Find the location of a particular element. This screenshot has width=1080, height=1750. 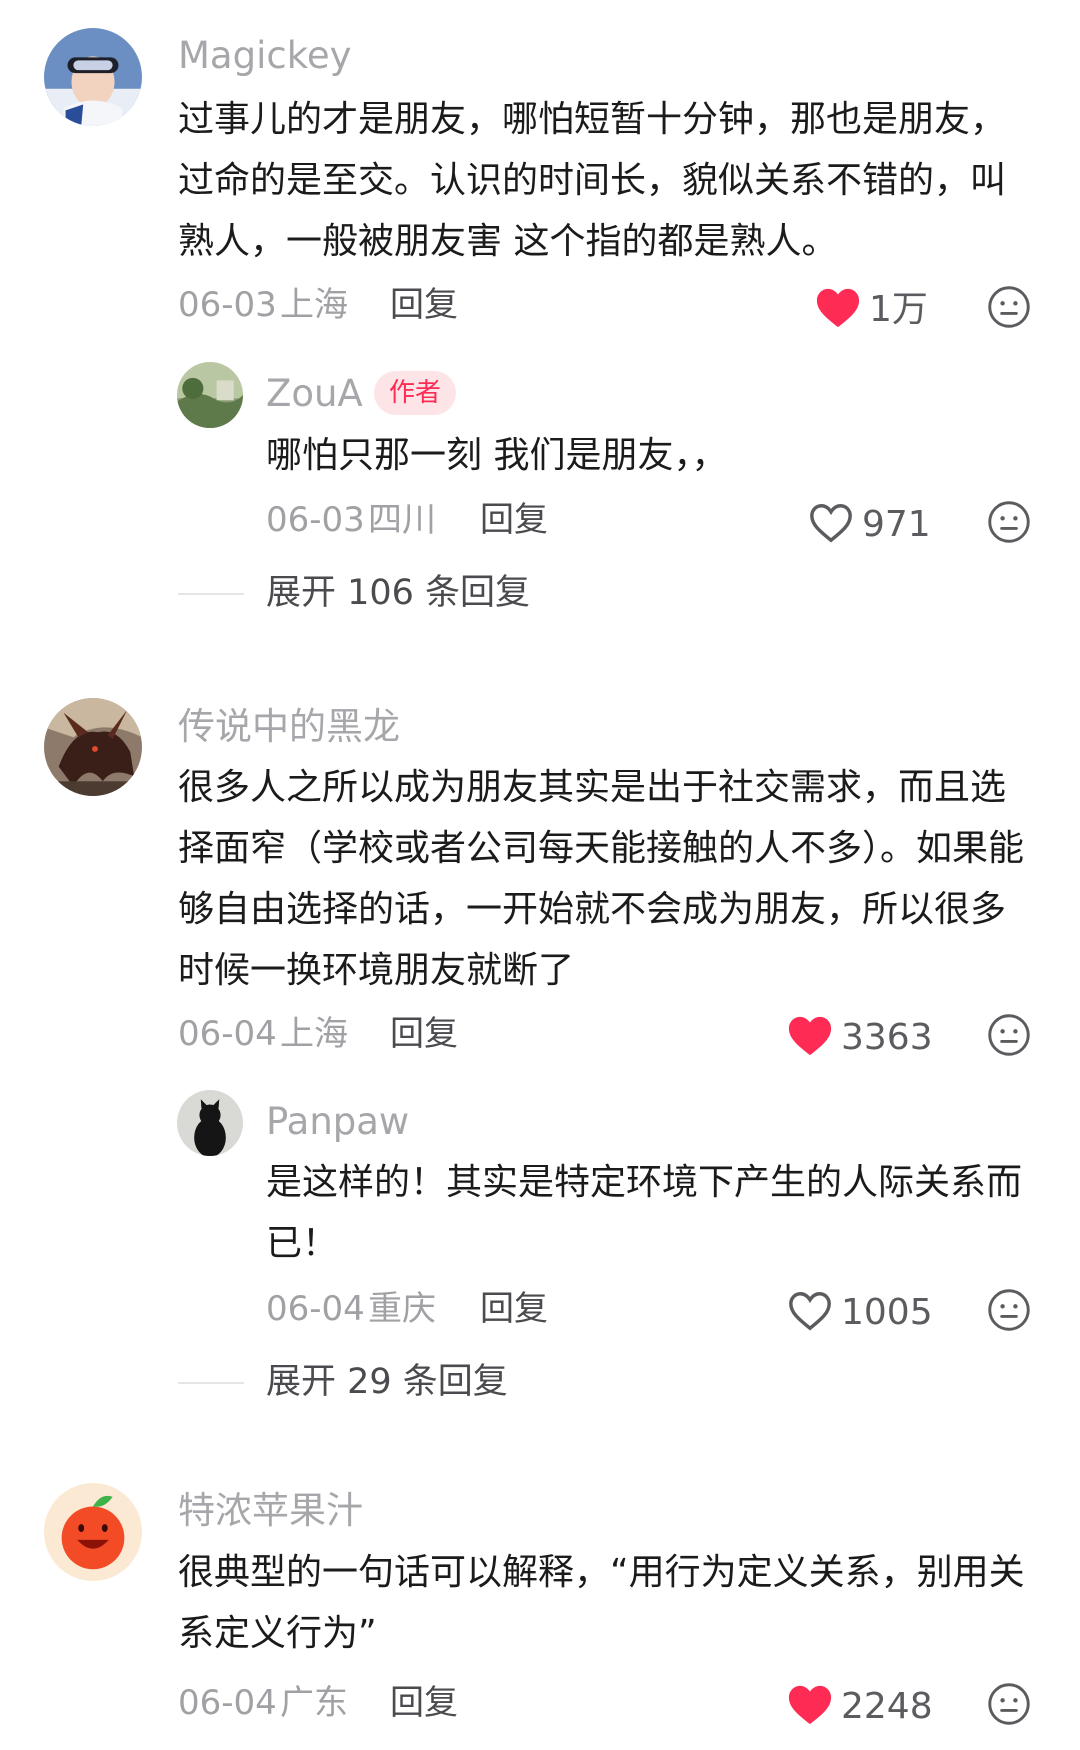

landscape-avatar-icon is located at coordinates (210, 395).